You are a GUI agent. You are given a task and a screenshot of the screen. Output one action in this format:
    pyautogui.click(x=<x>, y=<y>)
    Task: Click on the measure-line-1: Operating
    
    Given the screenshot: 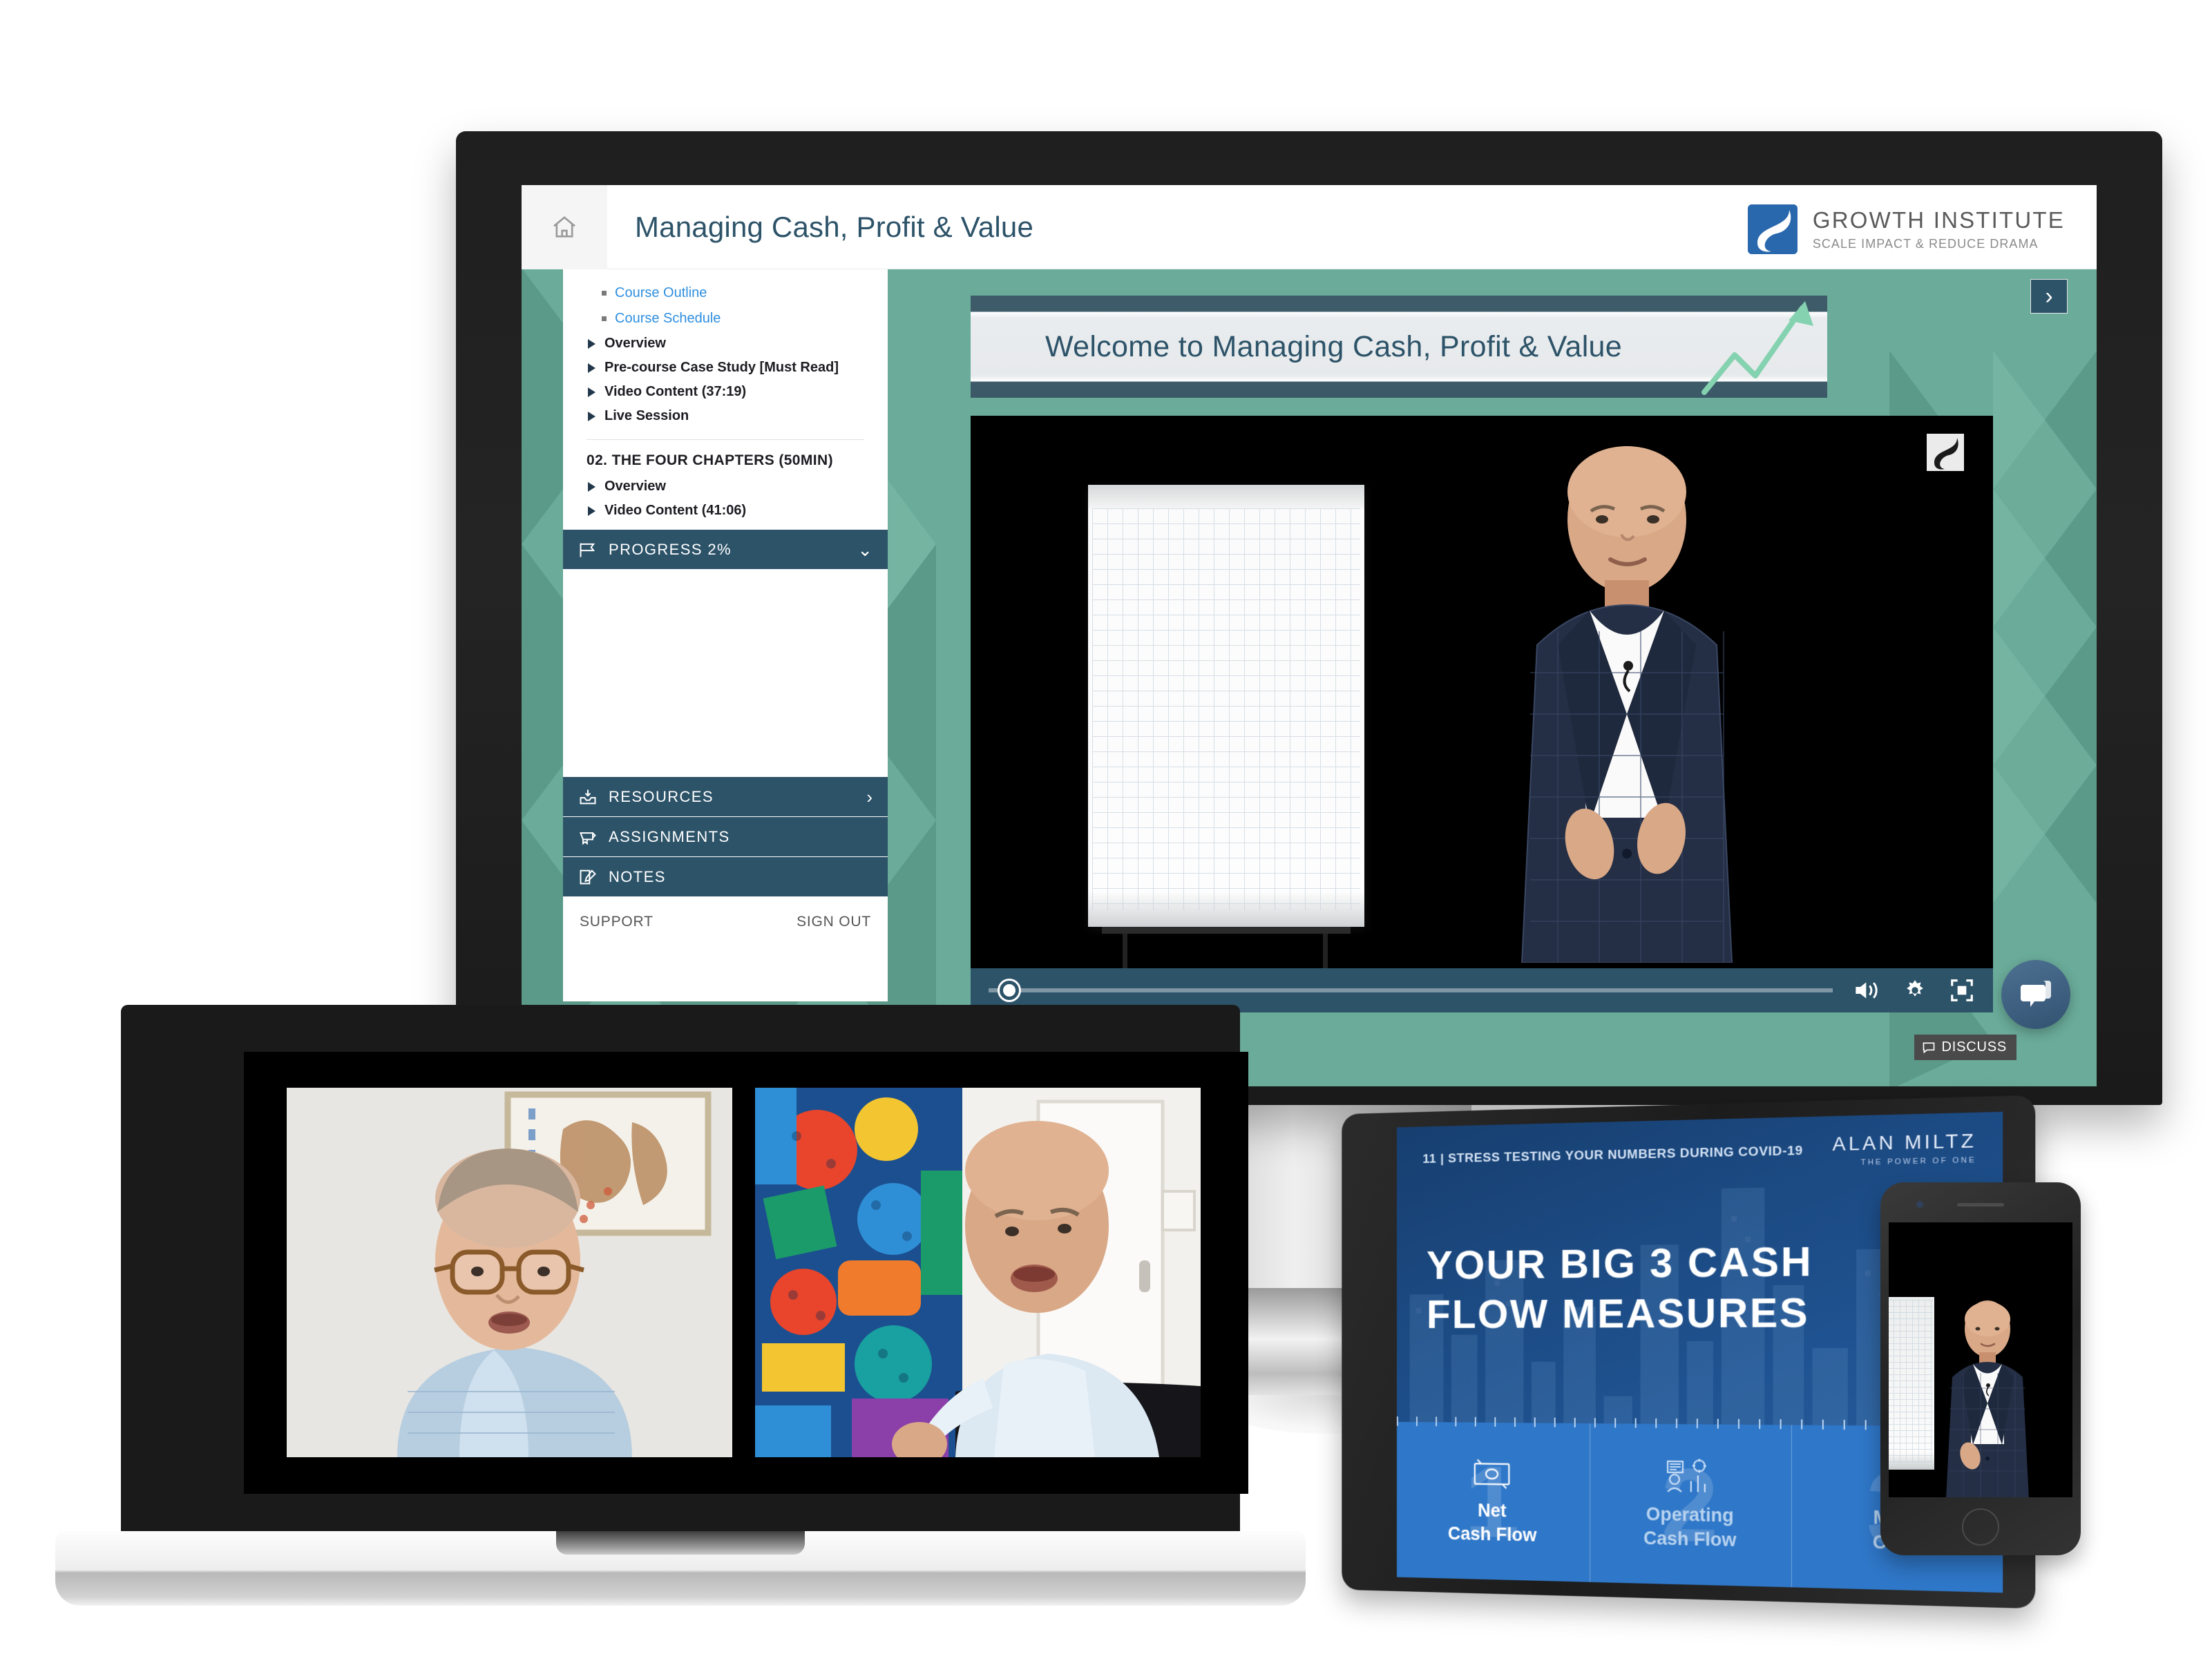 What is the action you would take?
    pyautogui.click(x=1690, y=1515)
    